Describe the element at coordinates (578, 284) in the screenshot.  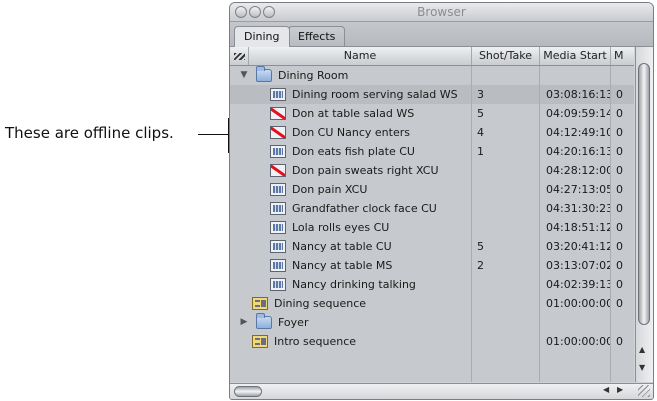
I see `media-start-value: 04:02:39:13` at that location.